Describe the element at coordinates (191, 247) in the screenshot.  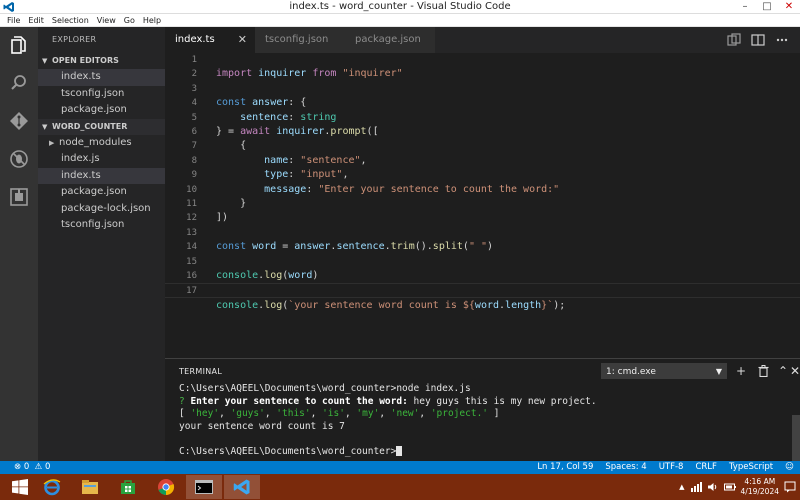
I see `line-number: 14` at that location.